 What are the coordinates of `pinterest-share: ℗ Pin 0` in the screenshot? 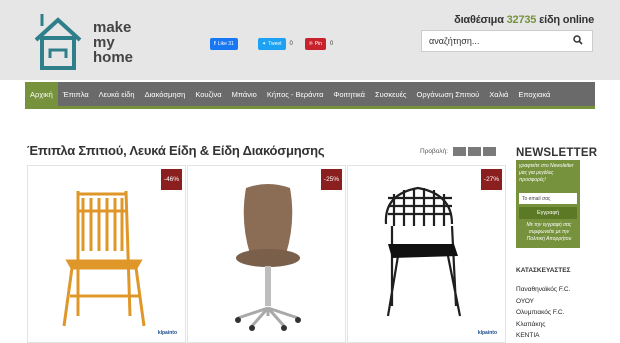 It's located at (319, 44).